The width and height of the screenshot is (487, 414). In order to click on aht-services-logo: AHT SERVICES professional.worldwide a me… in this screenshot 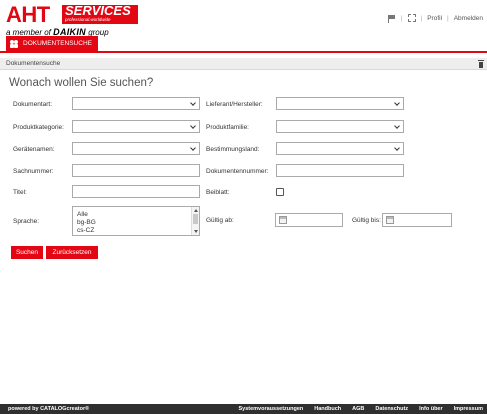, I will do `click(91, 19)`.